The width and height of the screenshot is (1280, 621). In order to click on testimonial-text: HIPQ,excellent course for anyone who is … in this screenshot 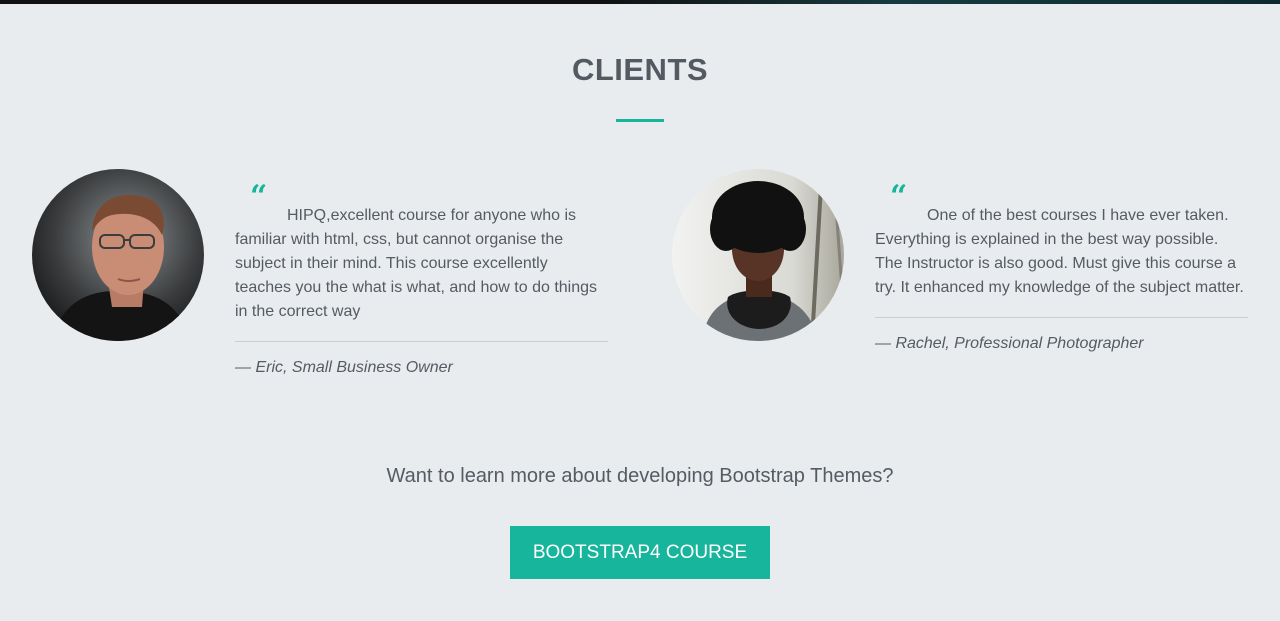, I will do `click(416, 263)`.